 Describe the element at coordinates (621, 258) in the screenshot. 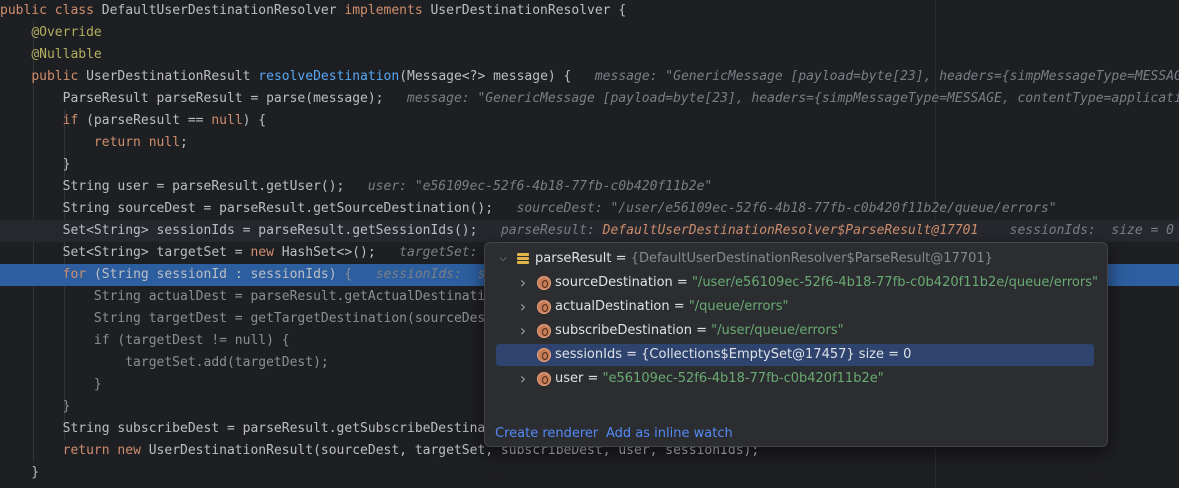

I see `root-equals: =` at that location.